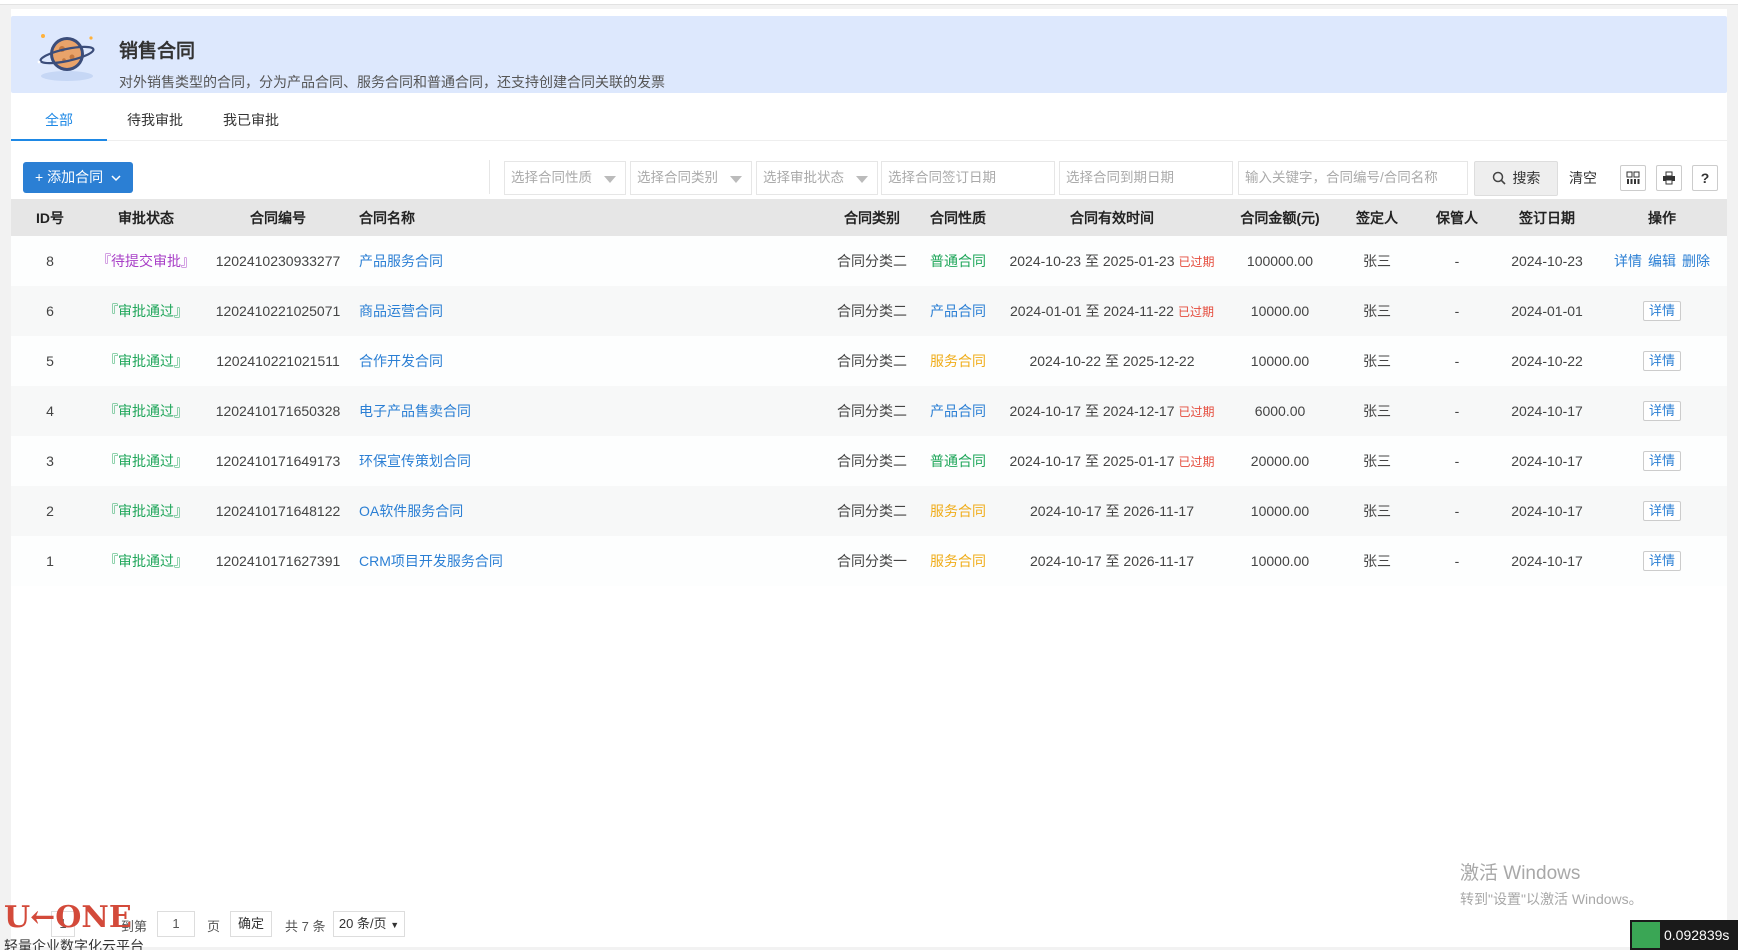 This screenshot has height=950, width=1738. What do you see at coordinates (1547, 361) in the screenshot?
I see `cell-sign-date: 2024-10-22` at bounding box center [1547, 361].